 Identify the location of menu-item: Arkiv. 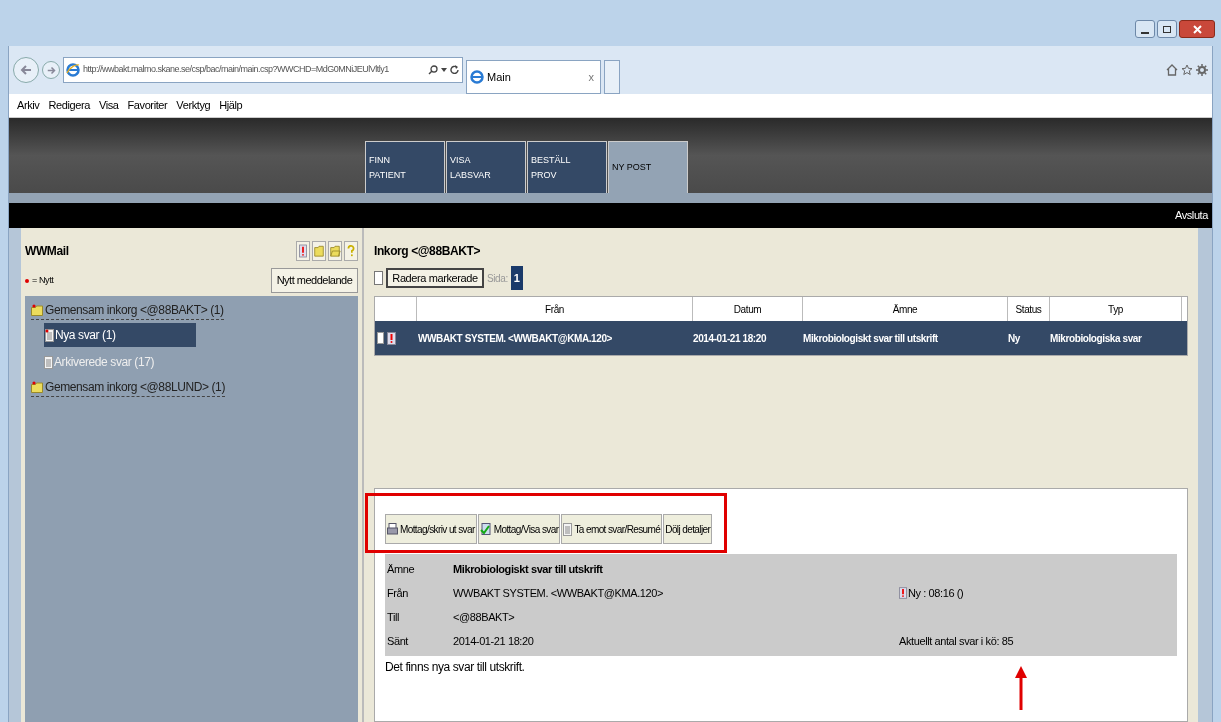
(28, 105).